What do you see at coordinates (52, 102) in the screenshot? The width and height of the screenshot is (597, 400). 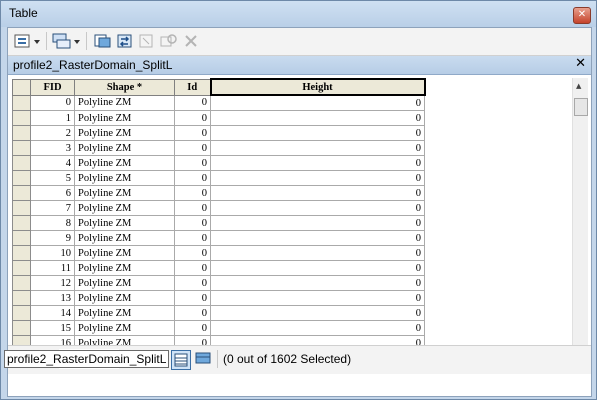 I see `cell-fid: 0` at bounding box center [52, 102].